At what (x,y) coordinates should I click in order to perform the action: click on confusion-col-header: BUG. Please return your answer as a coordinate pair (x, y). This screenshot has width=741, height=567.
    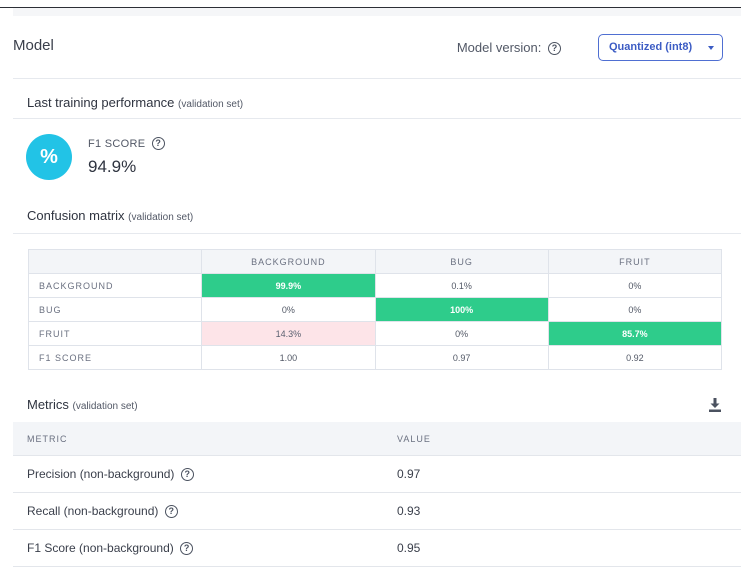
    Looking at the image, I should click on (461, 261).